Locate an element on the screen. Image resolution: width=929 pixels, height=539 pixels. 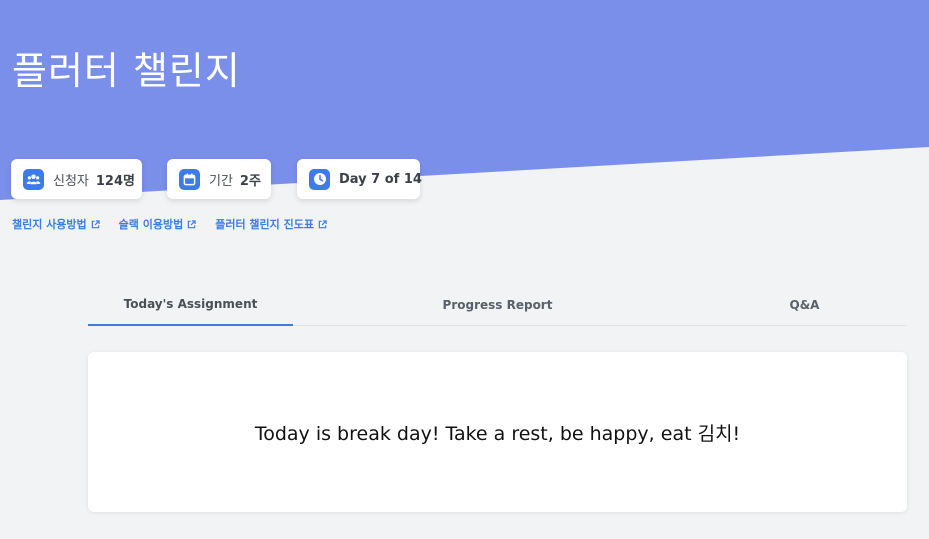
challenge-guide-link: 챌린지 사용방법 is located at coordinates (56, 224).